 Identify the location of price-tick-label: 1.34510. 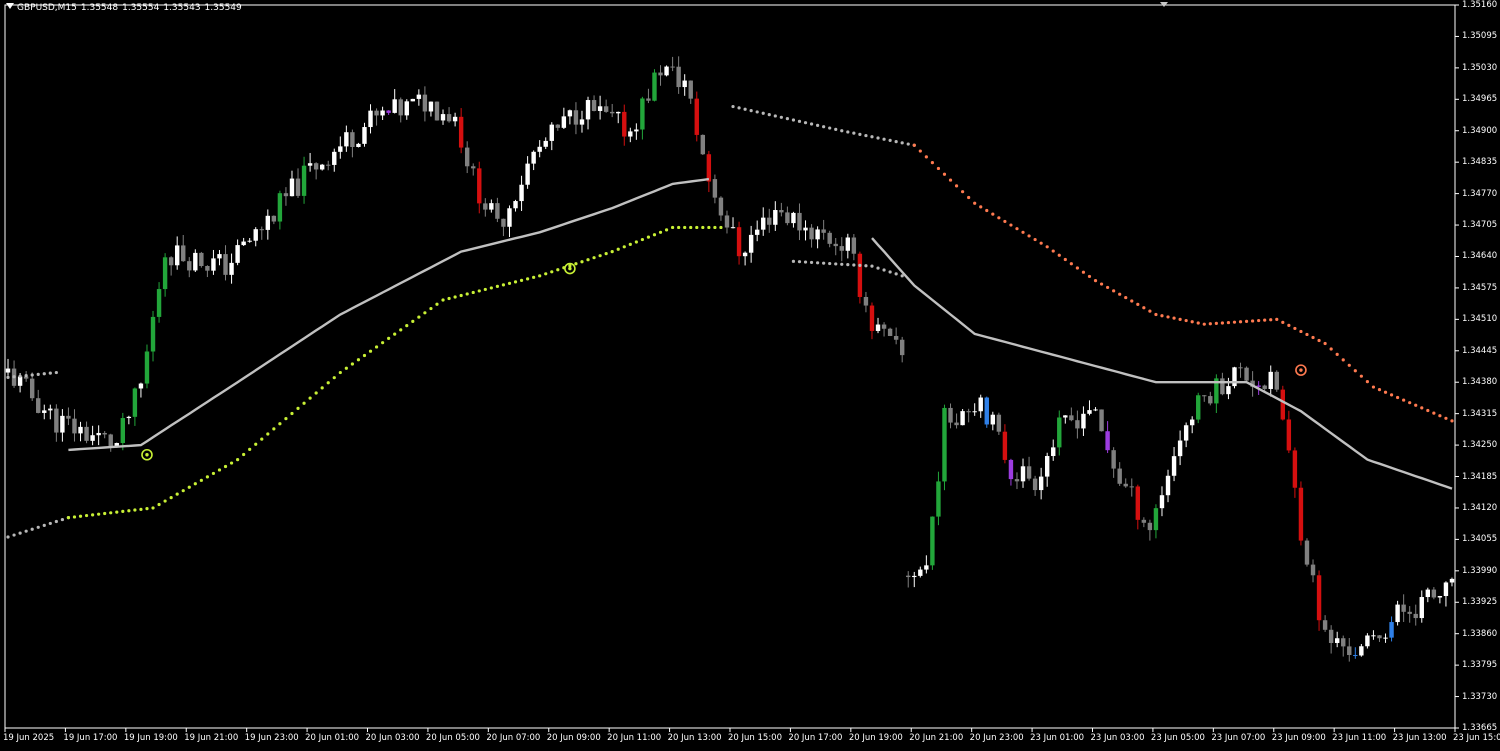
(1480, 319).